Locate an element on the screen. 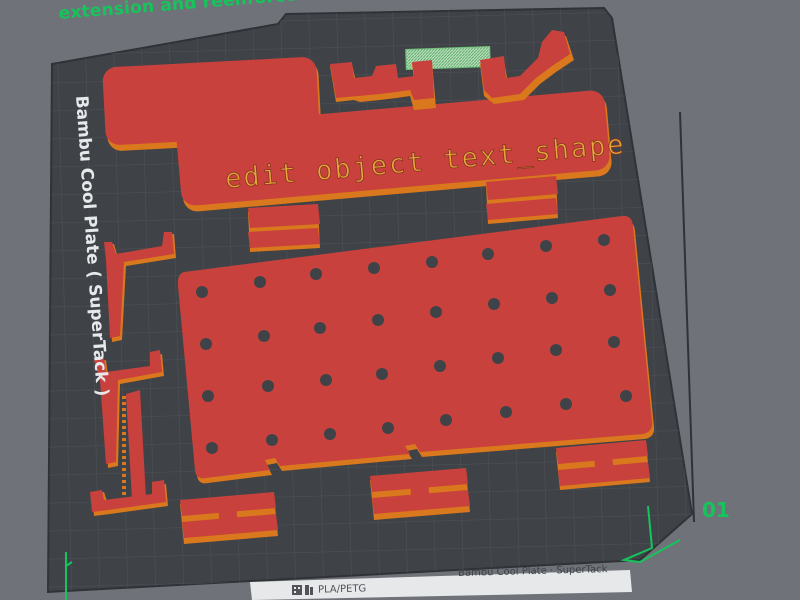  part-h-clip-bottom-center is located at coordinates (420, 494).